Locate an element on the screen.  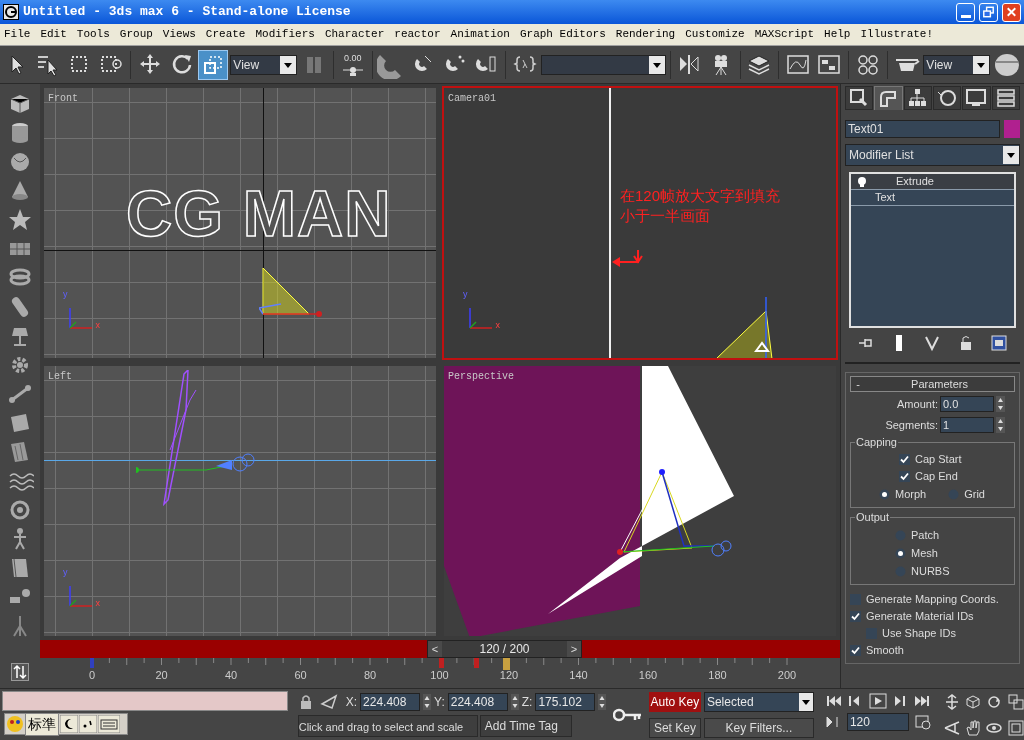
time-config-icon is located at coordinates (922, 722).